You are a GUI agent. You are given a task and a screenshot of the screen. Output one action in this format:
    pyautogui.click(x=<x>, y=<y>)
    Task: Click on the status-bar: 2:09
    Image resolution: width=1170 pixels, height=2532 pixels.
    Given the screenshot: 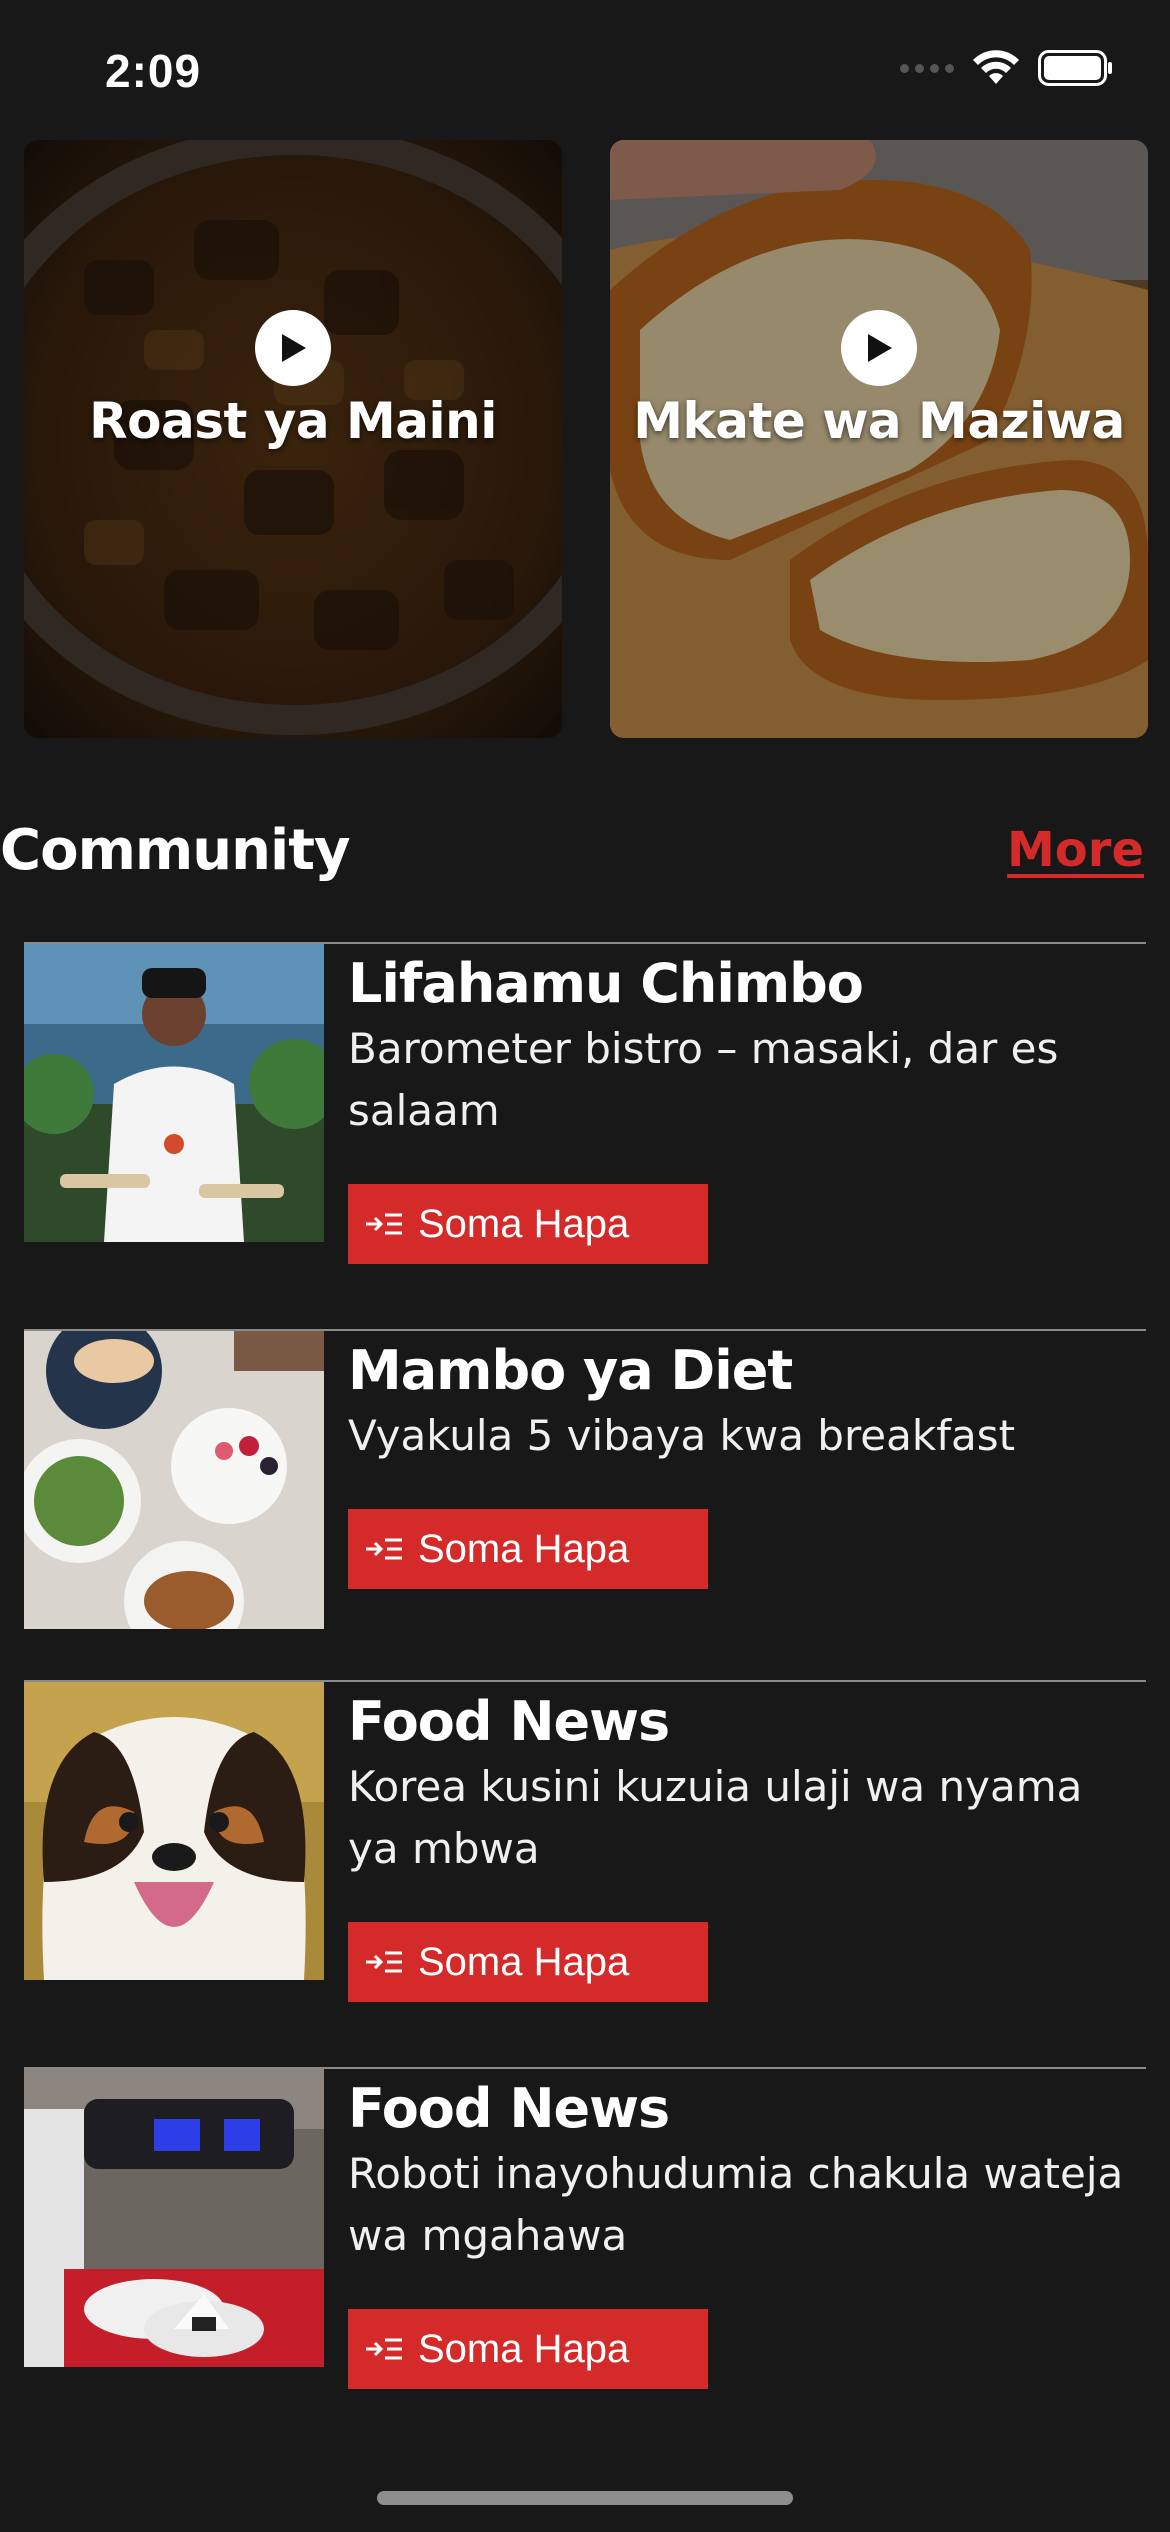 What is the action you would take?
    pyautogui.click(x=585, y=70)
    